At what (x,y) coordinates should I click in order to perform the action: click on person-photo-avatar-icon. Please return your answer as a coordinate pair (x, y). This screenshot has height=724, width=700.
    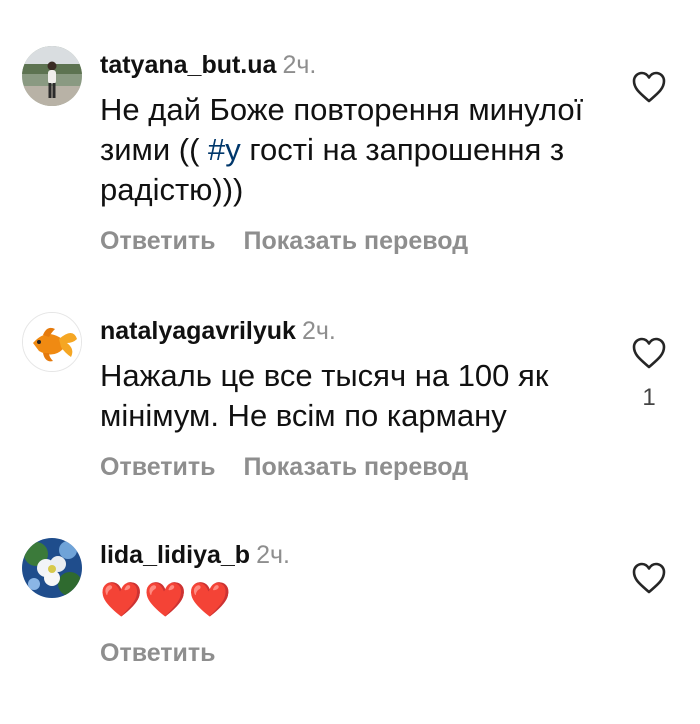
    Looking at the image, I should click on (52, 76).